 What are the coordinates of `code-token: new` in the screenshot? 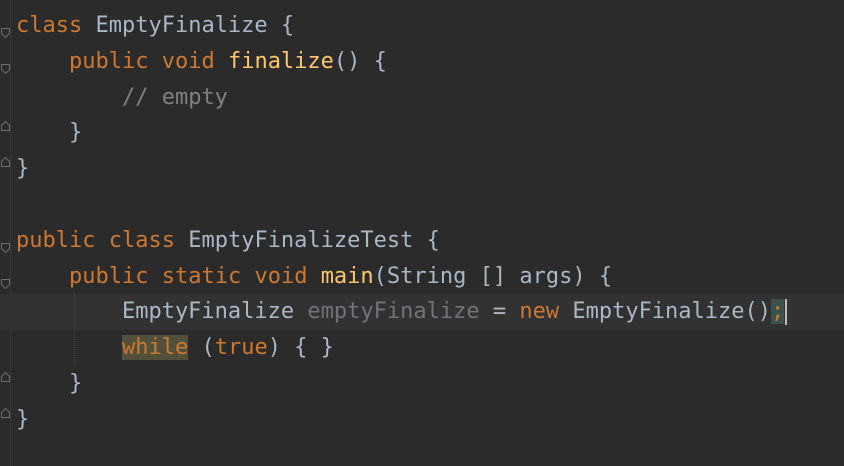 It's located at (539, 312).